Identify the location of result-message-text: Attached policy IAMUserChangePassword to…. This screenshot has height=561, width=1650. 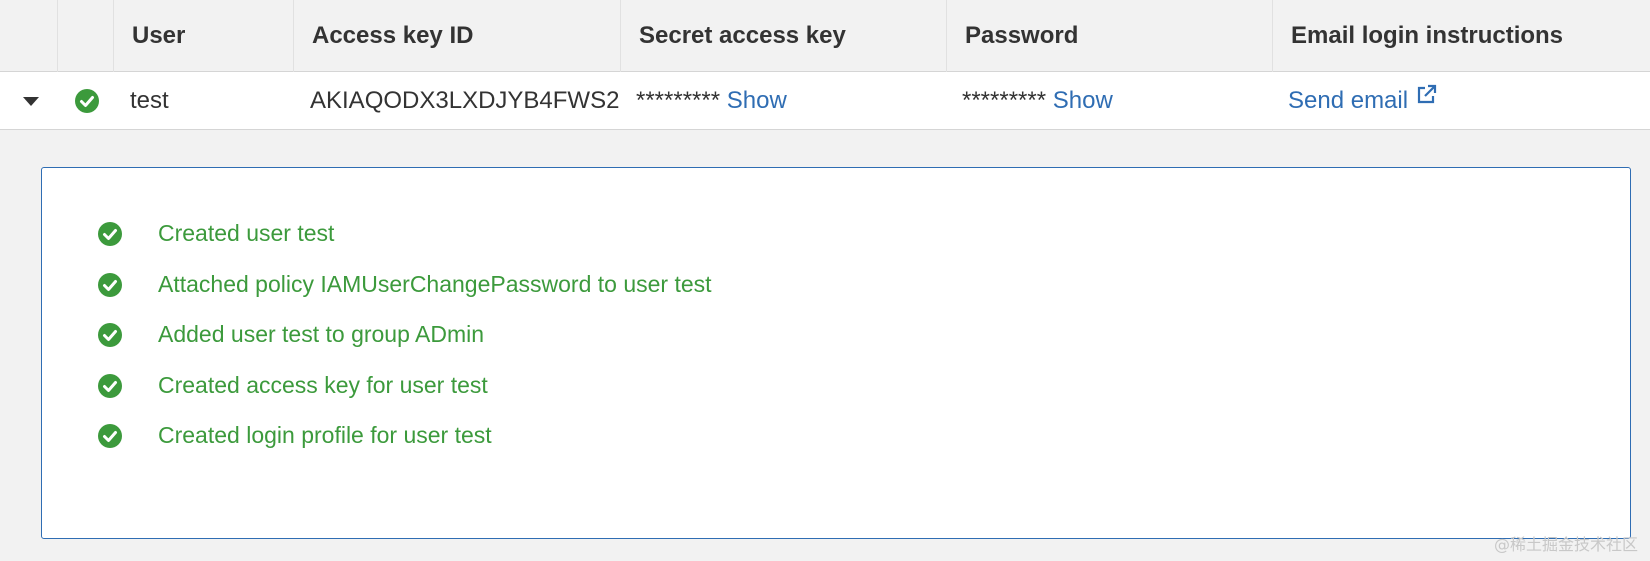
(435, 284).